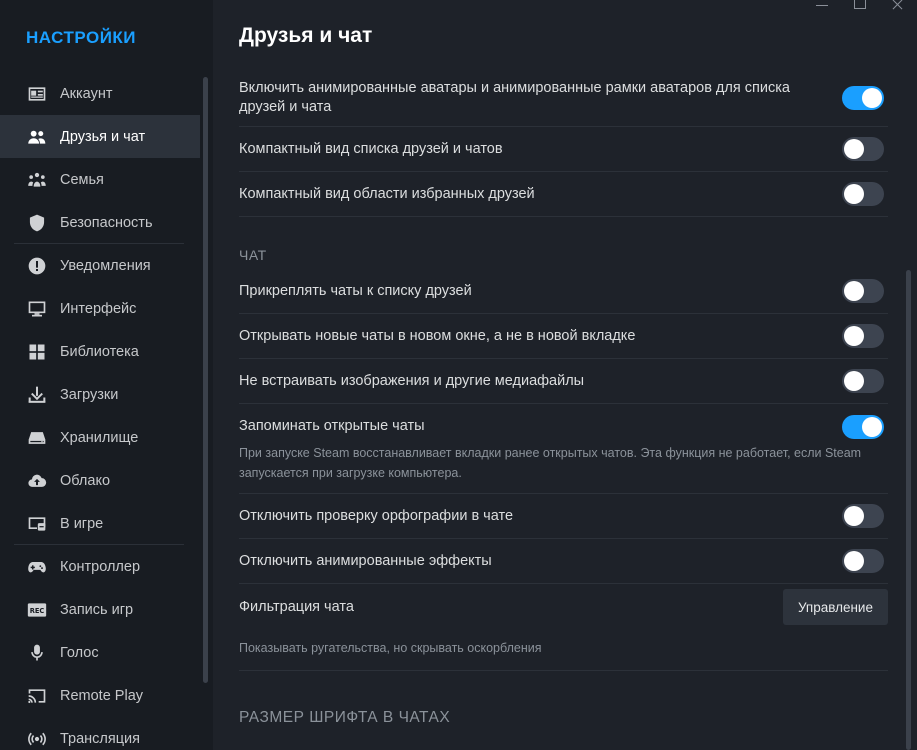 This screenshot has width=917, height=750. Describe the element at coordinates (365, 560) in the screenshot. I see `setting-label: Отключить анимированные эффекты` at that location.